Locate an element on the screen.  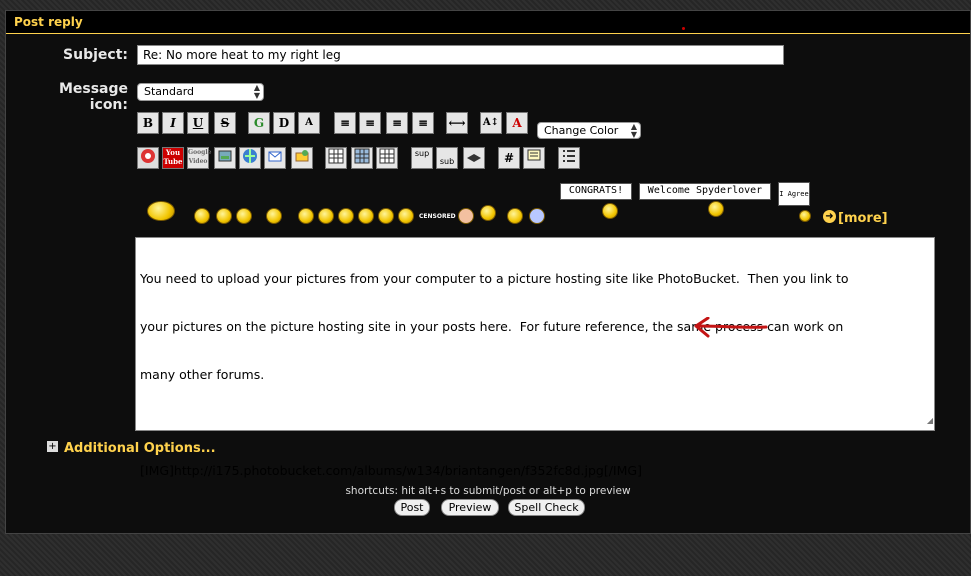
cold-smiley-icon is located at coordinates (537, 216).